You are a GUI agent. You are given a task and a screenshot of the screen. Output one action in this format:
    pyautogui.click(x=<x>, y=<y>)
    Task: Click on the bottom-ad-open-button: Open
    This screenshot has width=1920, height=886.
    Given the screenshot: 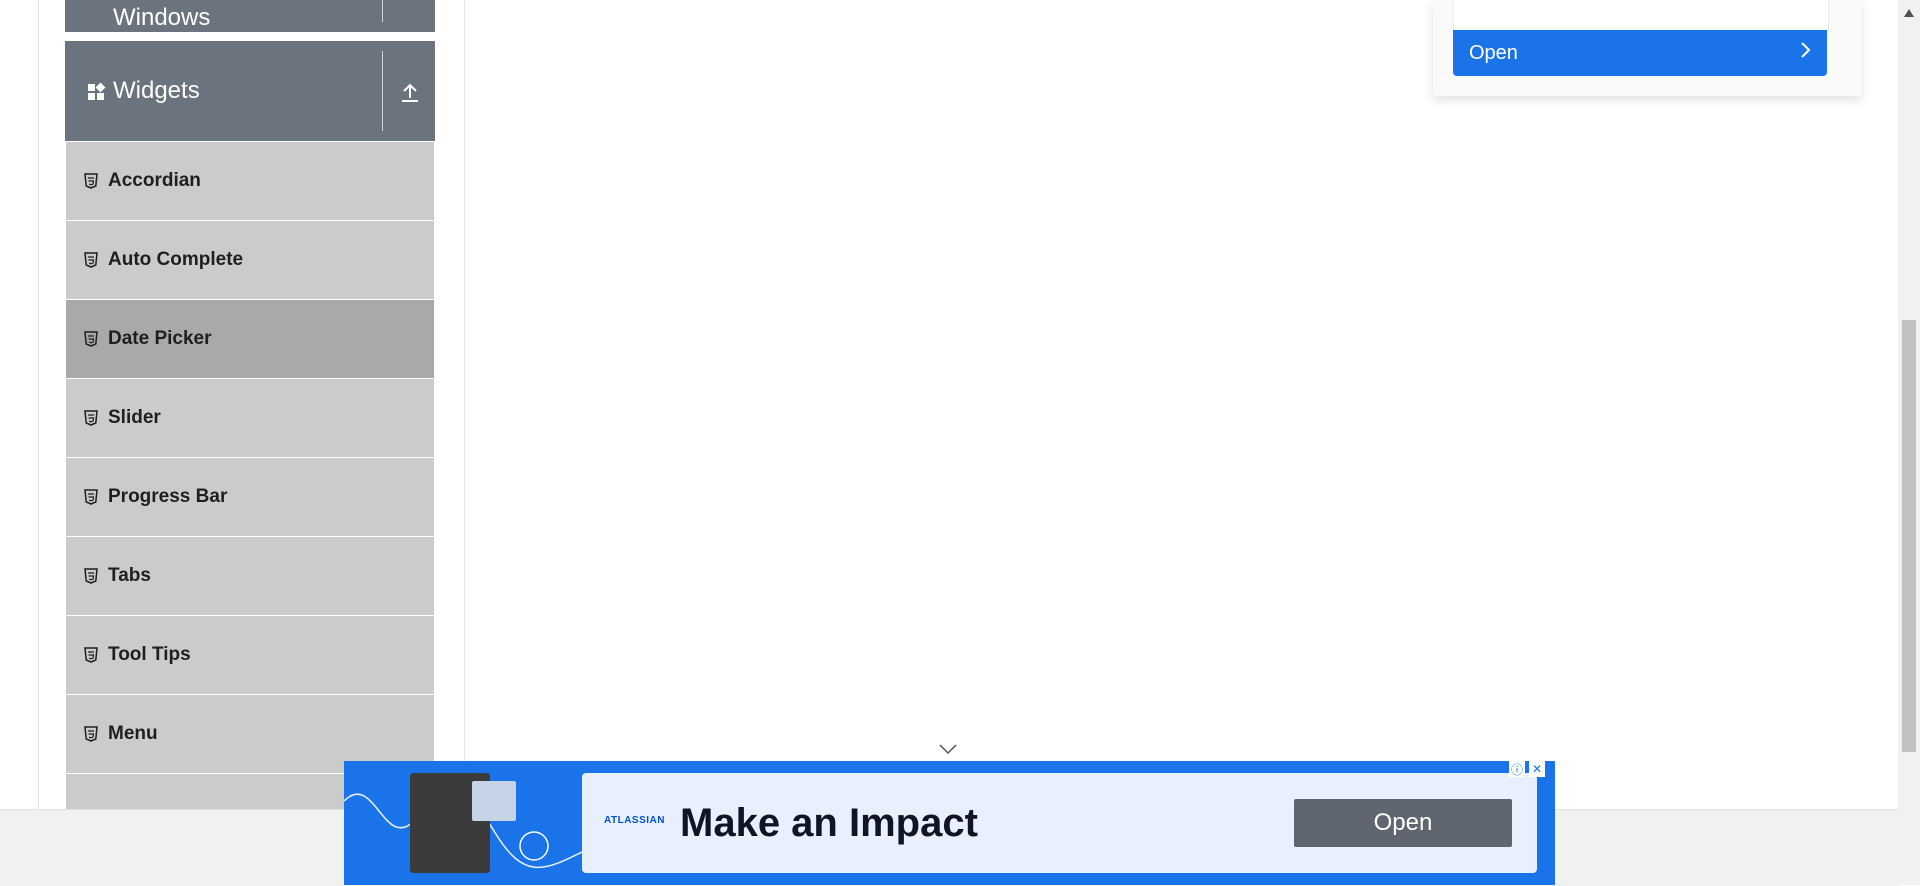 What is the action you would take?
    pyautogui.click(x=1403, y=823)
    